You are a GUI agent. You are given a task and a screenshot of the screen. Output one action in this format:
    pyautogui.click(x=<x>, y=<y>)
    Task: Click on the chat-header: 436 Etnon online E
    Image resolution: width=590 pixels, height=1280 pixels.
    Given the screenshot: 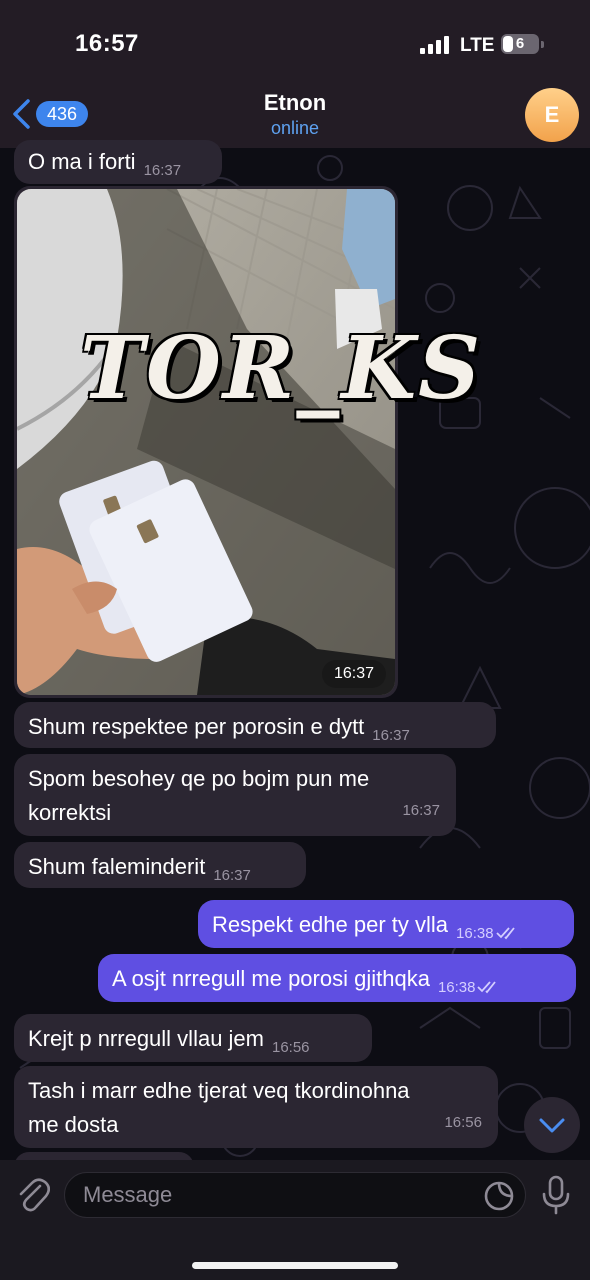 What is the action you would take?
    pyautogui.click(x=295, y=114)
    